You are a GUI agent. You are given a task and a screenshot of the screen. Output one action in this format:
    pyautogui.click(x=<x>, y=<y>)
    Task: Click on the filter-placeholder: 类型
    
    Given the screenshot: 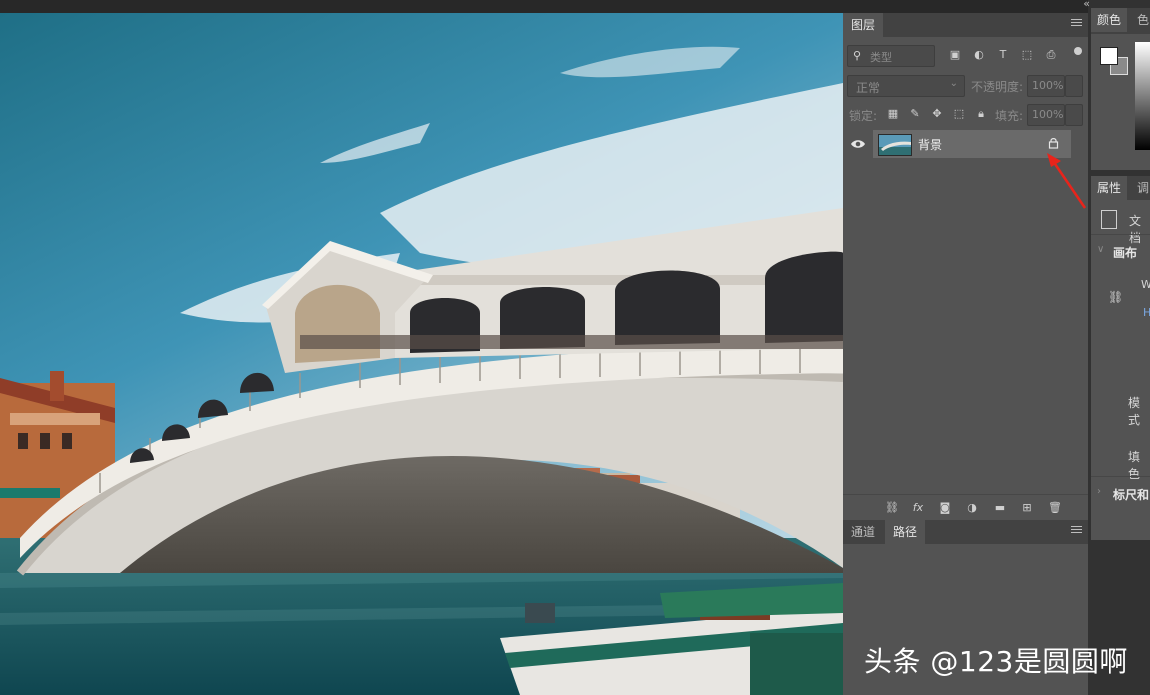 What is the action you would take?
    pyautogui.click(x=881, y=57)
    